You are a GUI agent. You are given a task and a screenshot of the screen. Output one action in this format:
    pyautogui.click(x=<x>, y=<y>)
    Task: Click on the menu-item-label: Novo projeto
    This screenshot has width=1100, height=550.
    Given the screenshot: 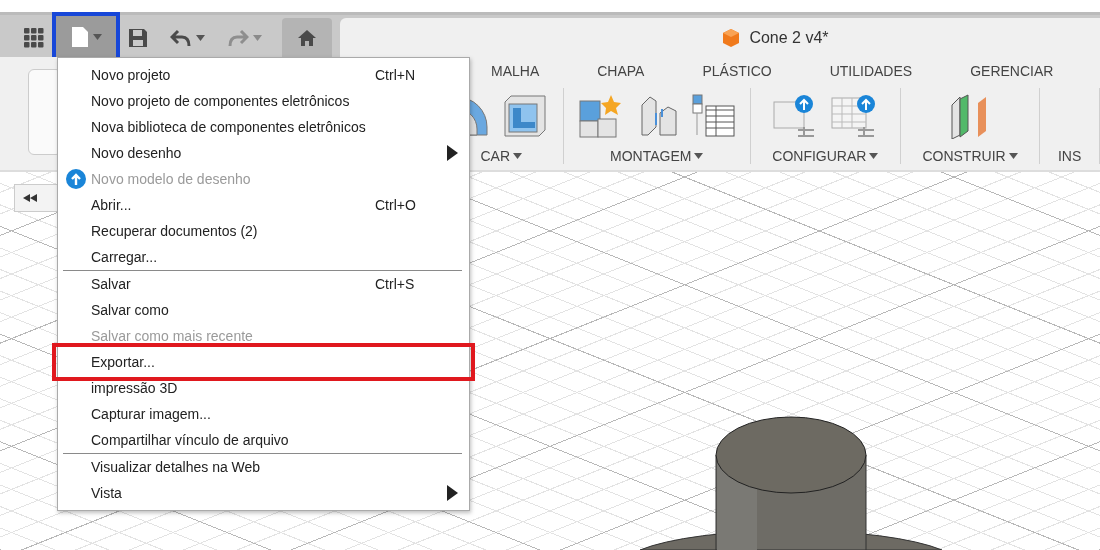 What is the action you would take?
    pyautogui.click(x=131, y=75)
    